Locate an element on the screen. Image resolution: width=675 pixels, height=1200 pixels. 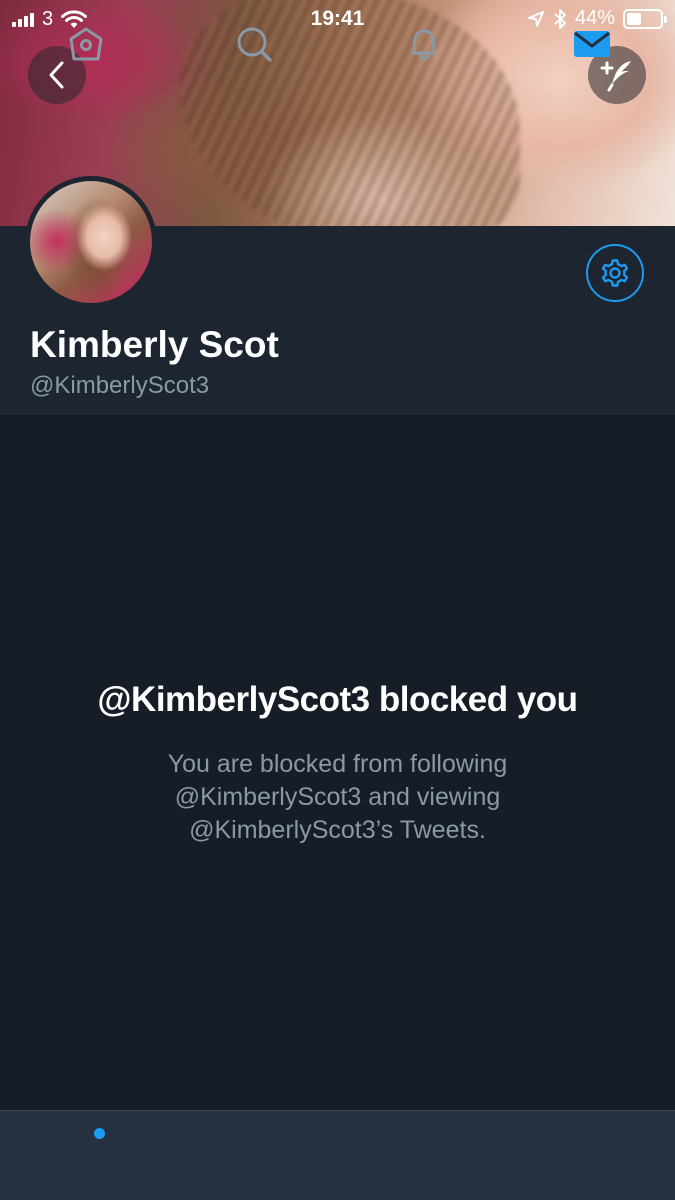
profile-handle: @KimberlyScot3 is located at coordinates (120, 385).